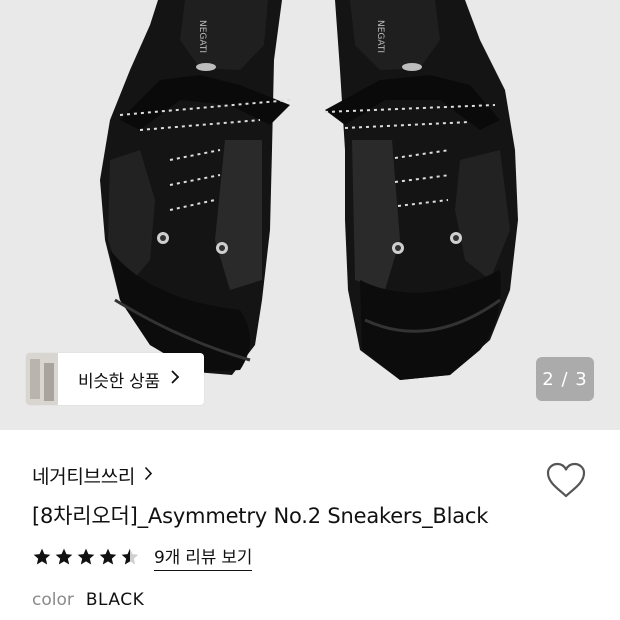  I want to click on half-star-icon, so click(130, 556).